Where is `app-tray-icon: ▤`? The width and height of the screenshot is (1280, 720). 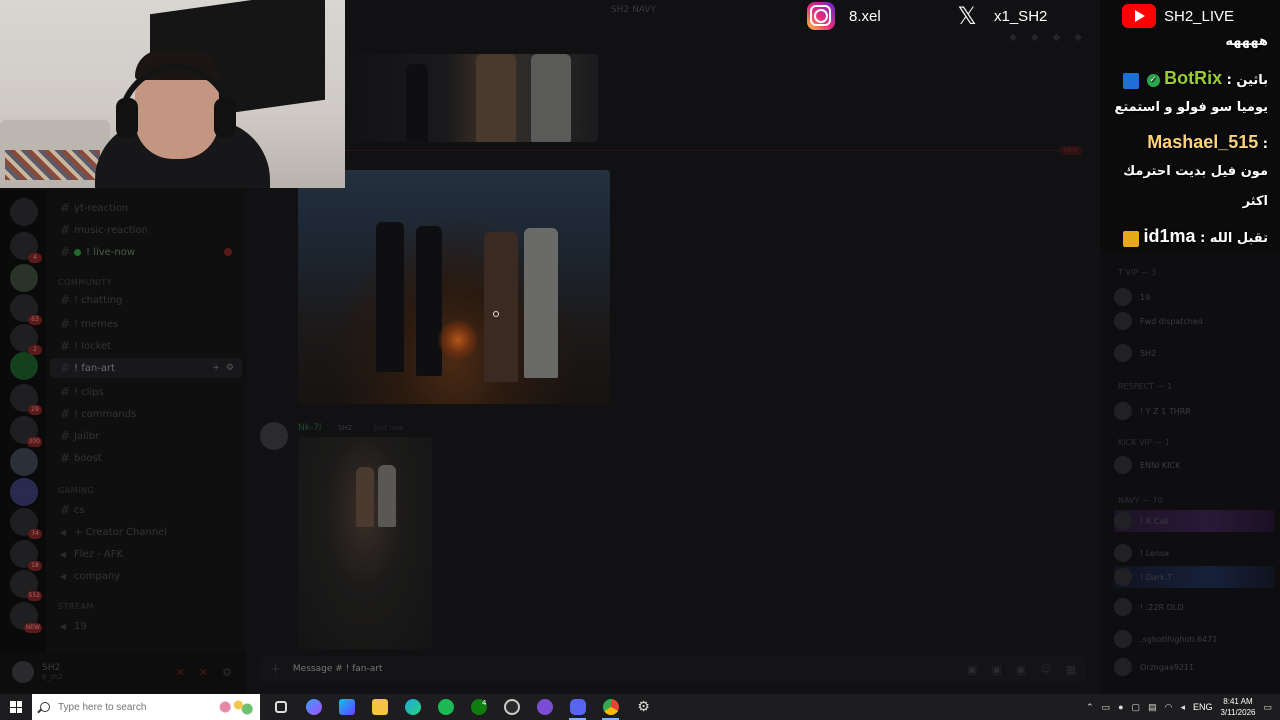 app-tray-icon: ▤ is located at coordinates (1152, 707).